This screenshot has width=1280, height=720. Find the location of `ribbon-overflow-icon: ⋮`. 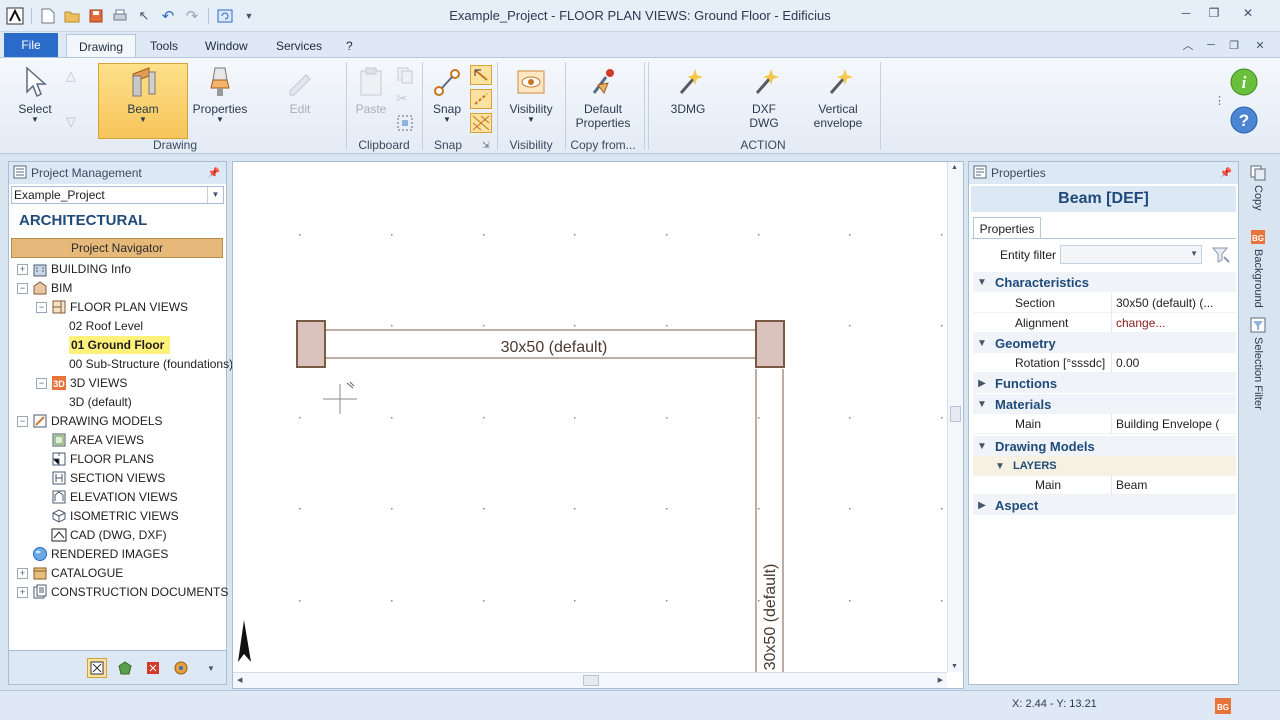

ribbon-overflow-icon: ⋮ is located at coordinates (1219, 100).